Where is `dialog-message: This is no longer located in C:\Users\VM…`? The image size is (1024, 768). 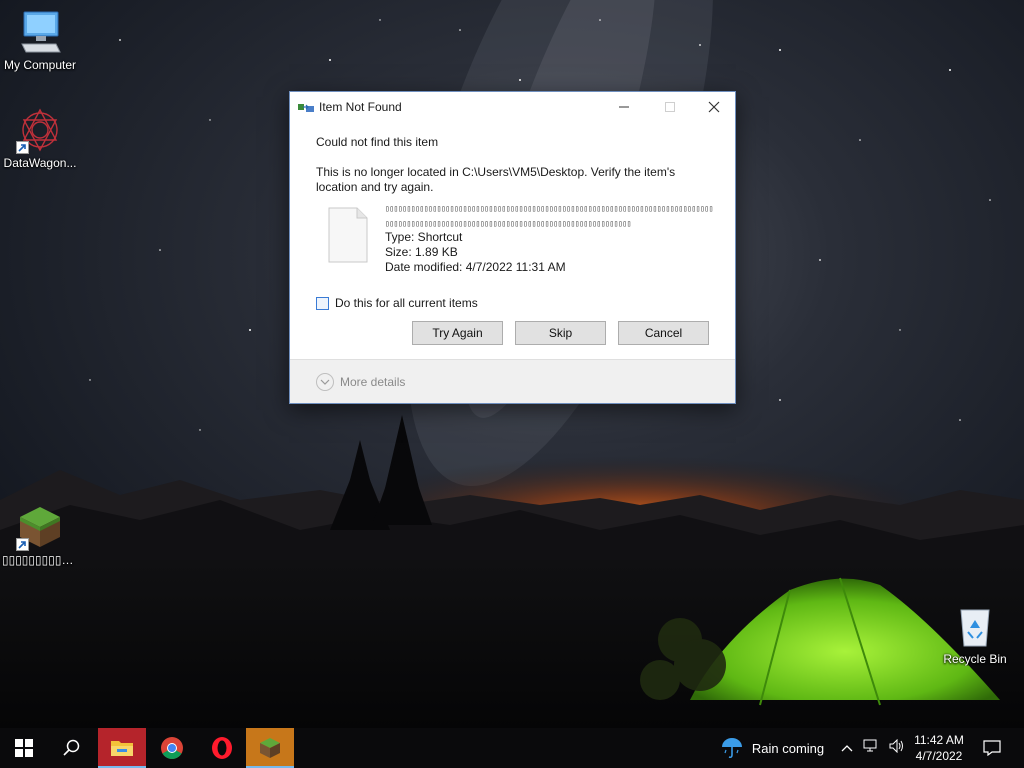 dialog-message: This is no longer located in C:\Users\VM… is located at coordinates (496, 179).